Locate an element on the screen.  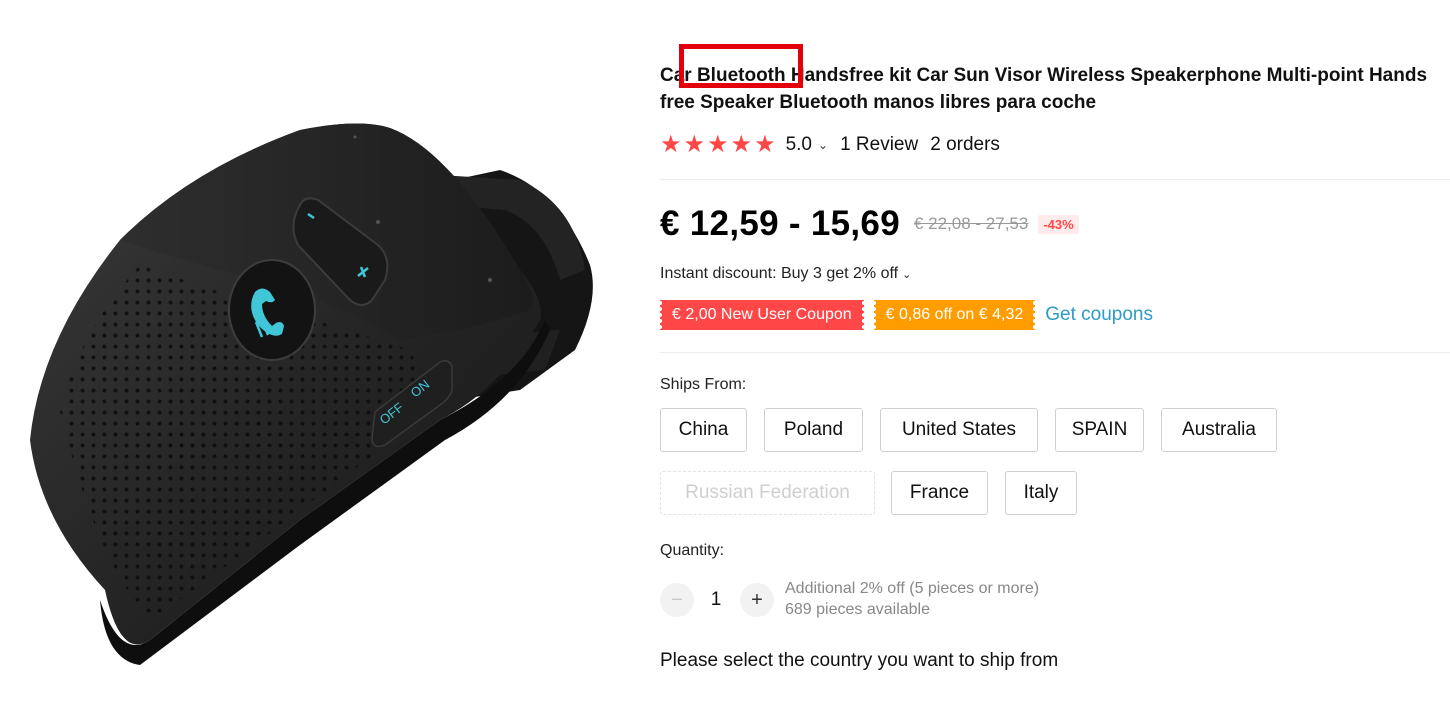
quantity-label: Quantity: is located at coordinates (692, 550).